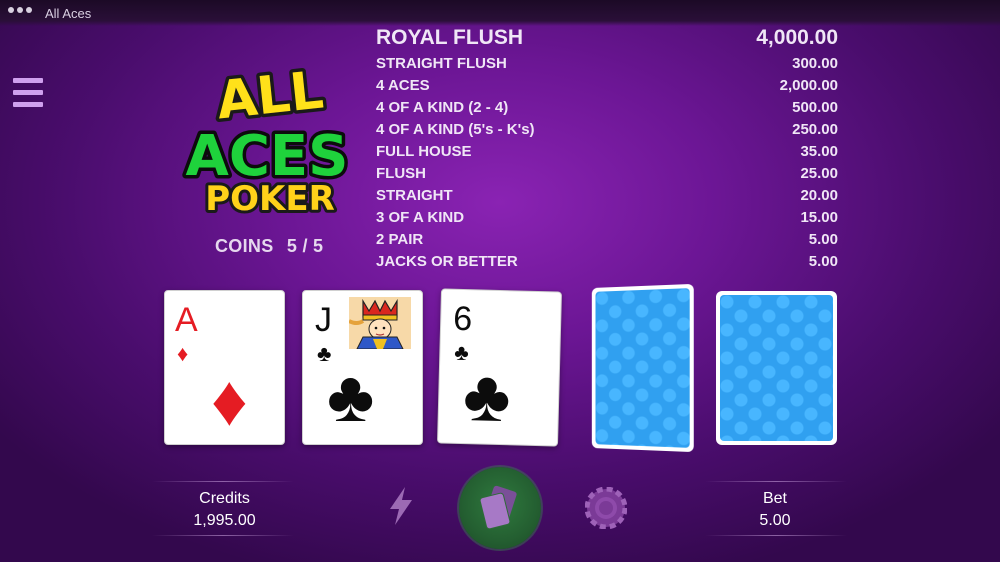 This screenshot has width=1000, height=562. I want to click on card-5-back, so click(776, 368).